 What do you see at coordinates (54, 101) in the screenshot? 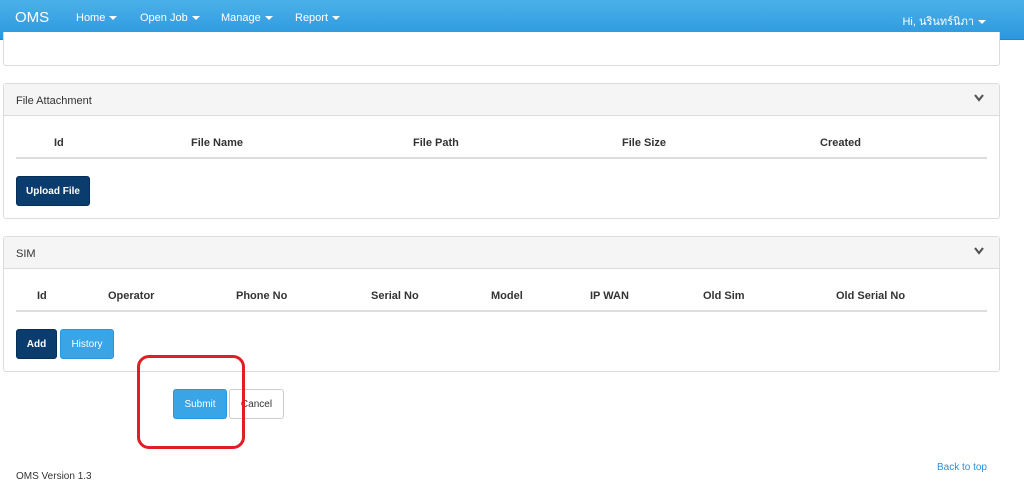
I see `file-attachment-title: File Attachment` at bounding box center [54, 101].